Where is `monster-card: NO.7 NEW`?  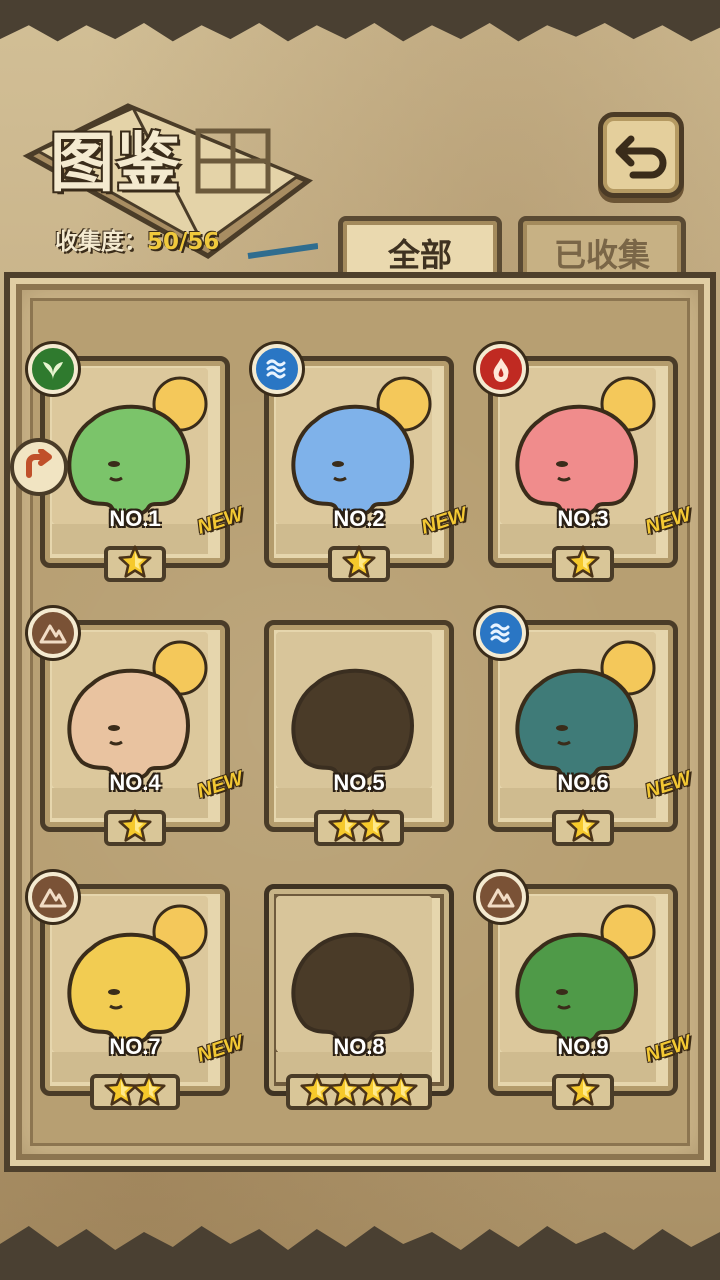
monster-card: NO.7 NEW is located at coordinates (137, 991).